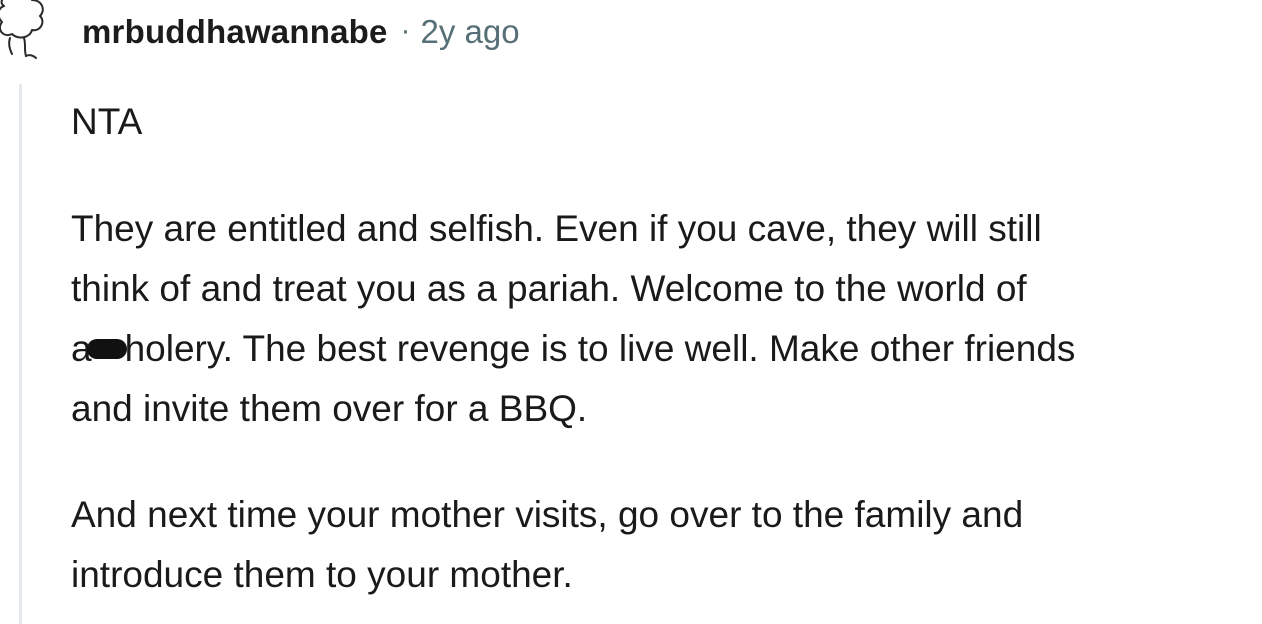  I want to click on timestamp: 2y ago, so click(470, 32).